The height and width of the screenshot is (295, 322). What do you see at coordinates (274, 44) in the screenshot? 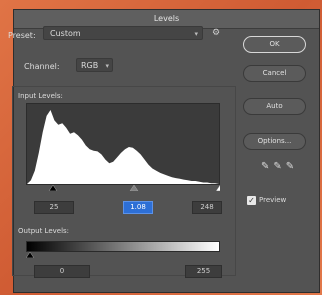
I see `ok-button: OK` at bounding box center [274, 44].